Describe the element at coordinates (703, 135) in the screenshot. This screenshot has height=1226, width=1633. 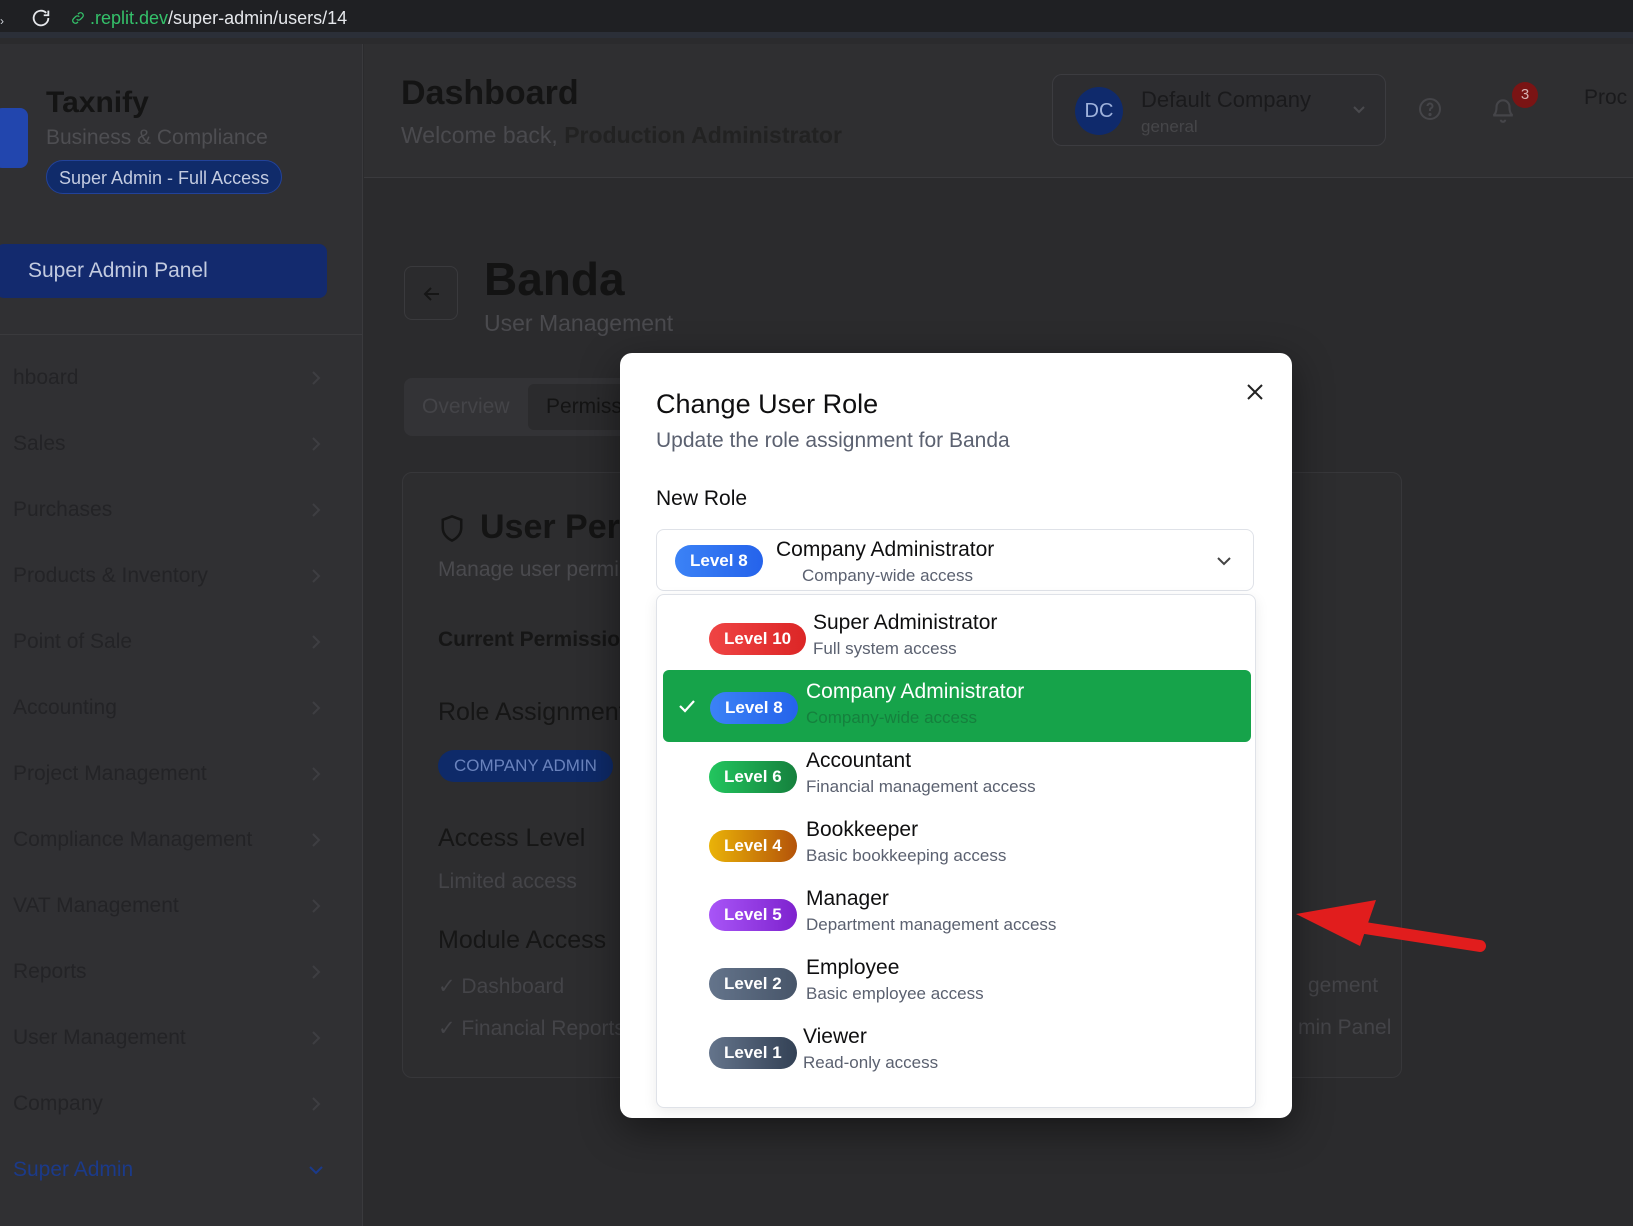
I see `current-user-name: Production Administrator` at that location.